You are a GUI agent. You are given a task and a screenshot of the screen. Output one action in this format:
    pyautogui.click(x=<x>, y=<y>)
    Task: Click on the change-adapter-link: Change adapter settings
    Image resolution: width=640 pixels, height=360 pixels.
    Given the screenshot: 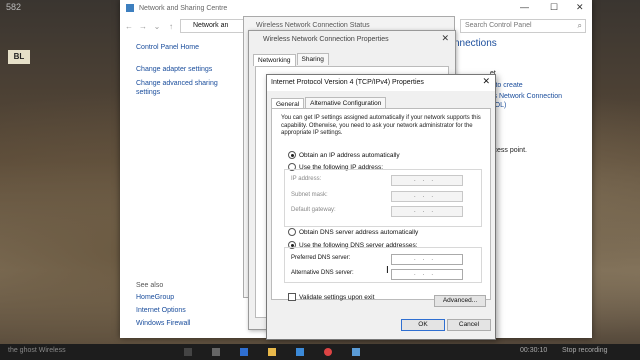 What is the action you would take?
    pyautogui.click(x=174, y=69)
    